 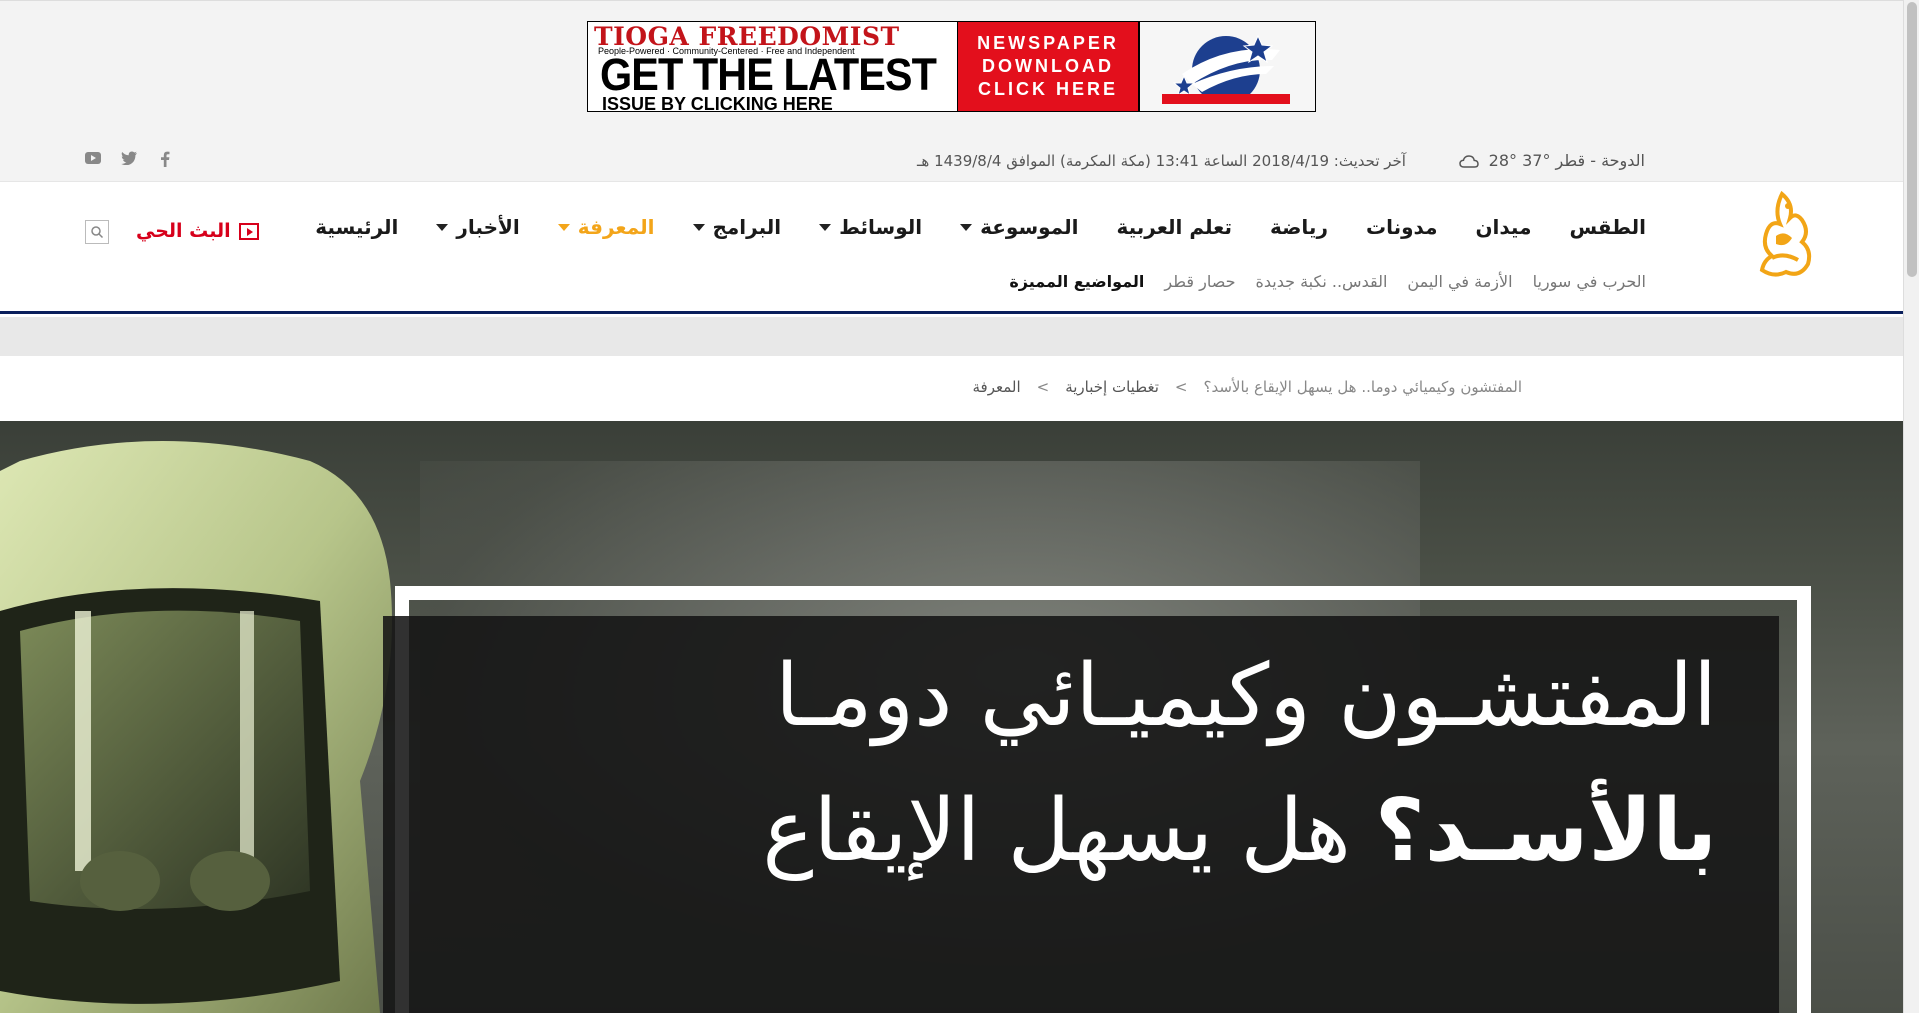 I want to click on nav-item-learn-arabic: تعلم العربية, so click(x=1174, y=227).